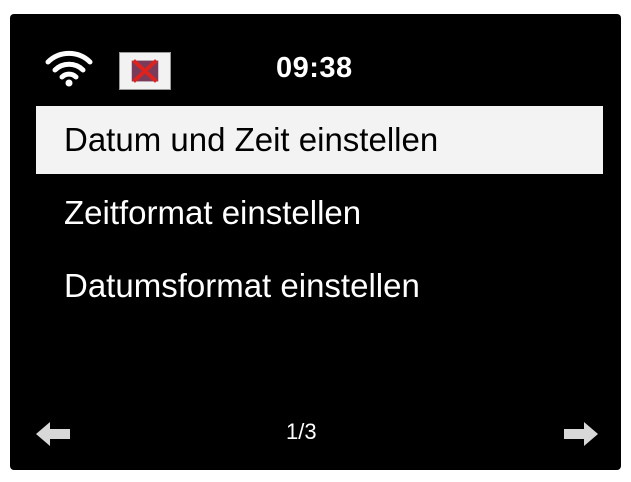  Describe the element at coordinates (319, 140) in the screenshot. I see `menu-item-datum-und-zeit: Datum und Zeit einstellen` at that location.